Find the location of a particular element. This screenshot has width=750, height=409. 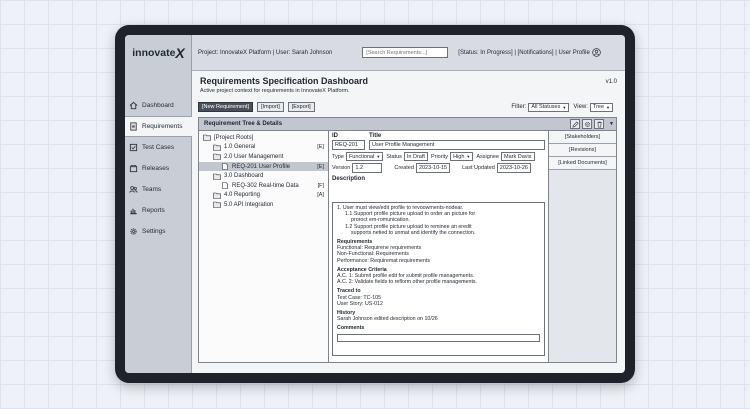

tab-stakeholders: [Stakeholders] is located at coordinates (582, 137).